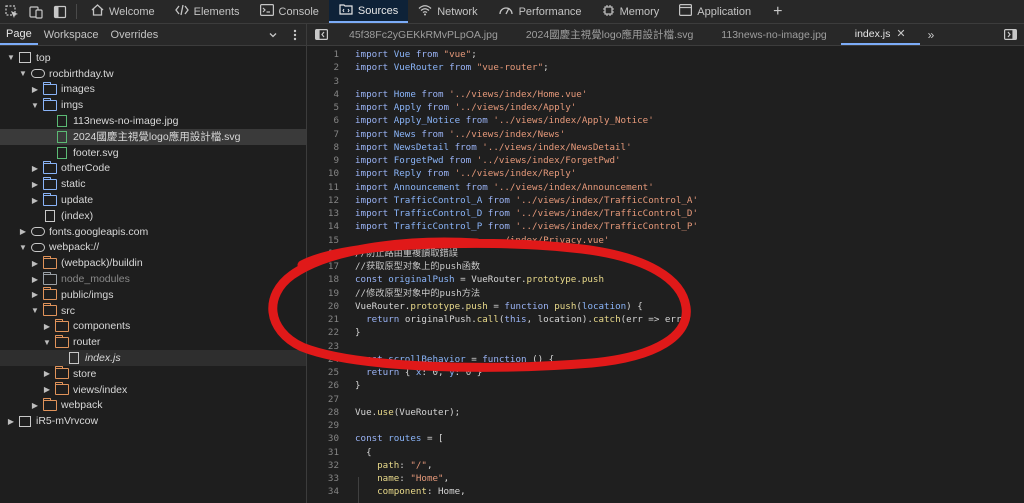  Describe the element at coordinates (153, 421) in the screenshot. I see `tree-item: ▶ iR5-mVrvcow` at that location.